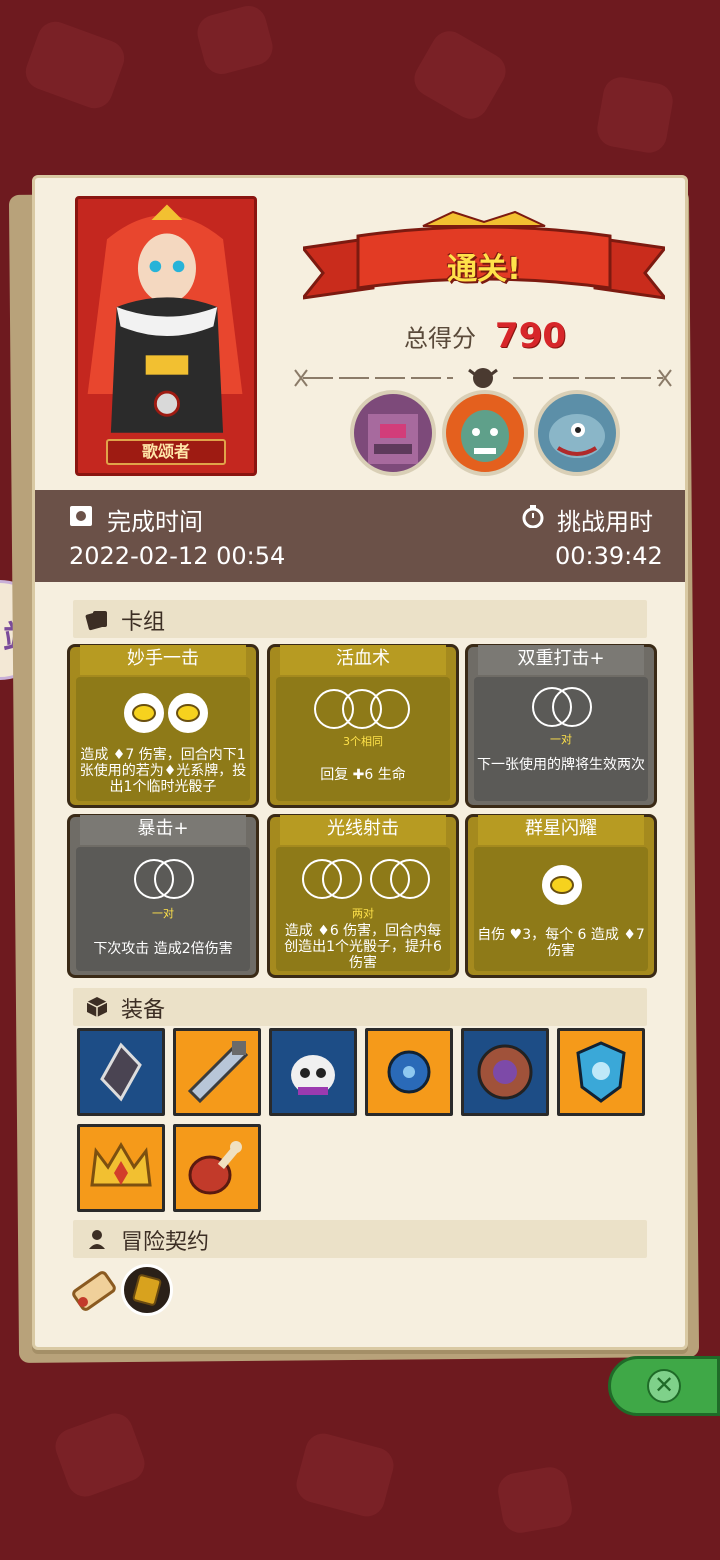  I want to click on deck-title: 卡组, so click(143, 622).